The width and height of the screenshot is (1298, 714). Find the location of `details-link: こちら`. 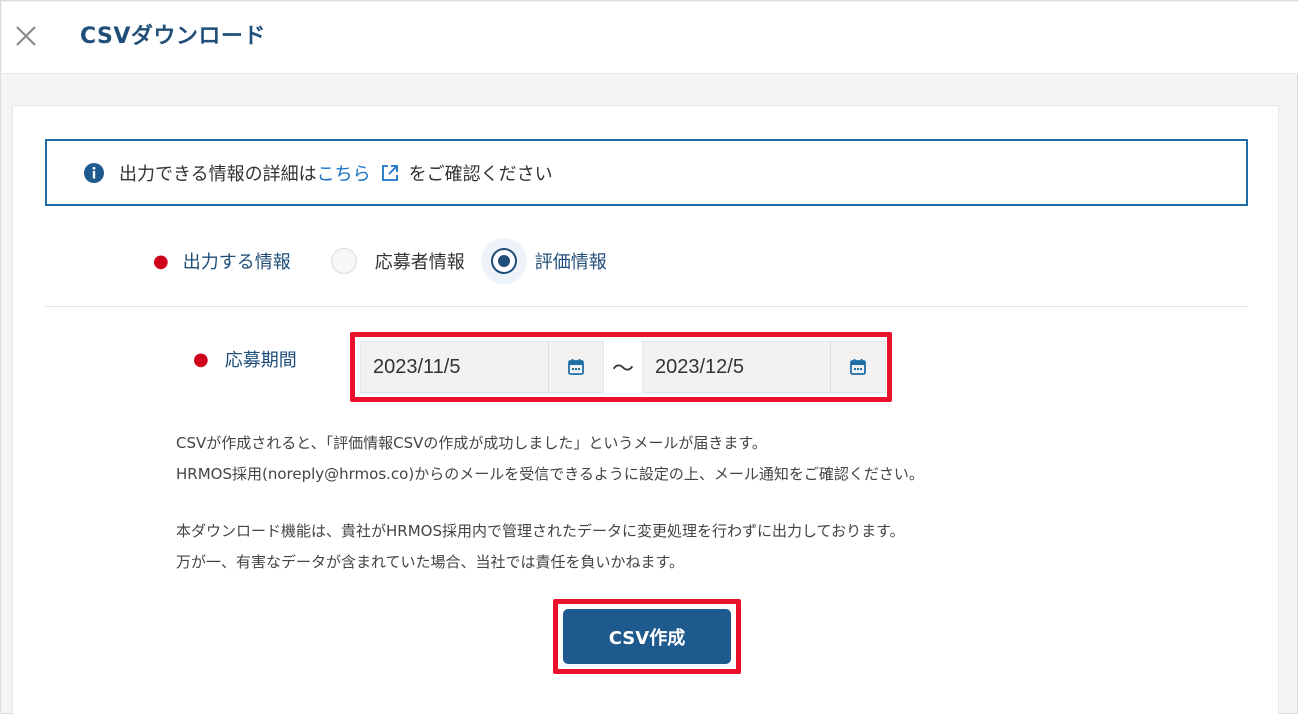

details-link: こちら is located at coordinates (363, 173).